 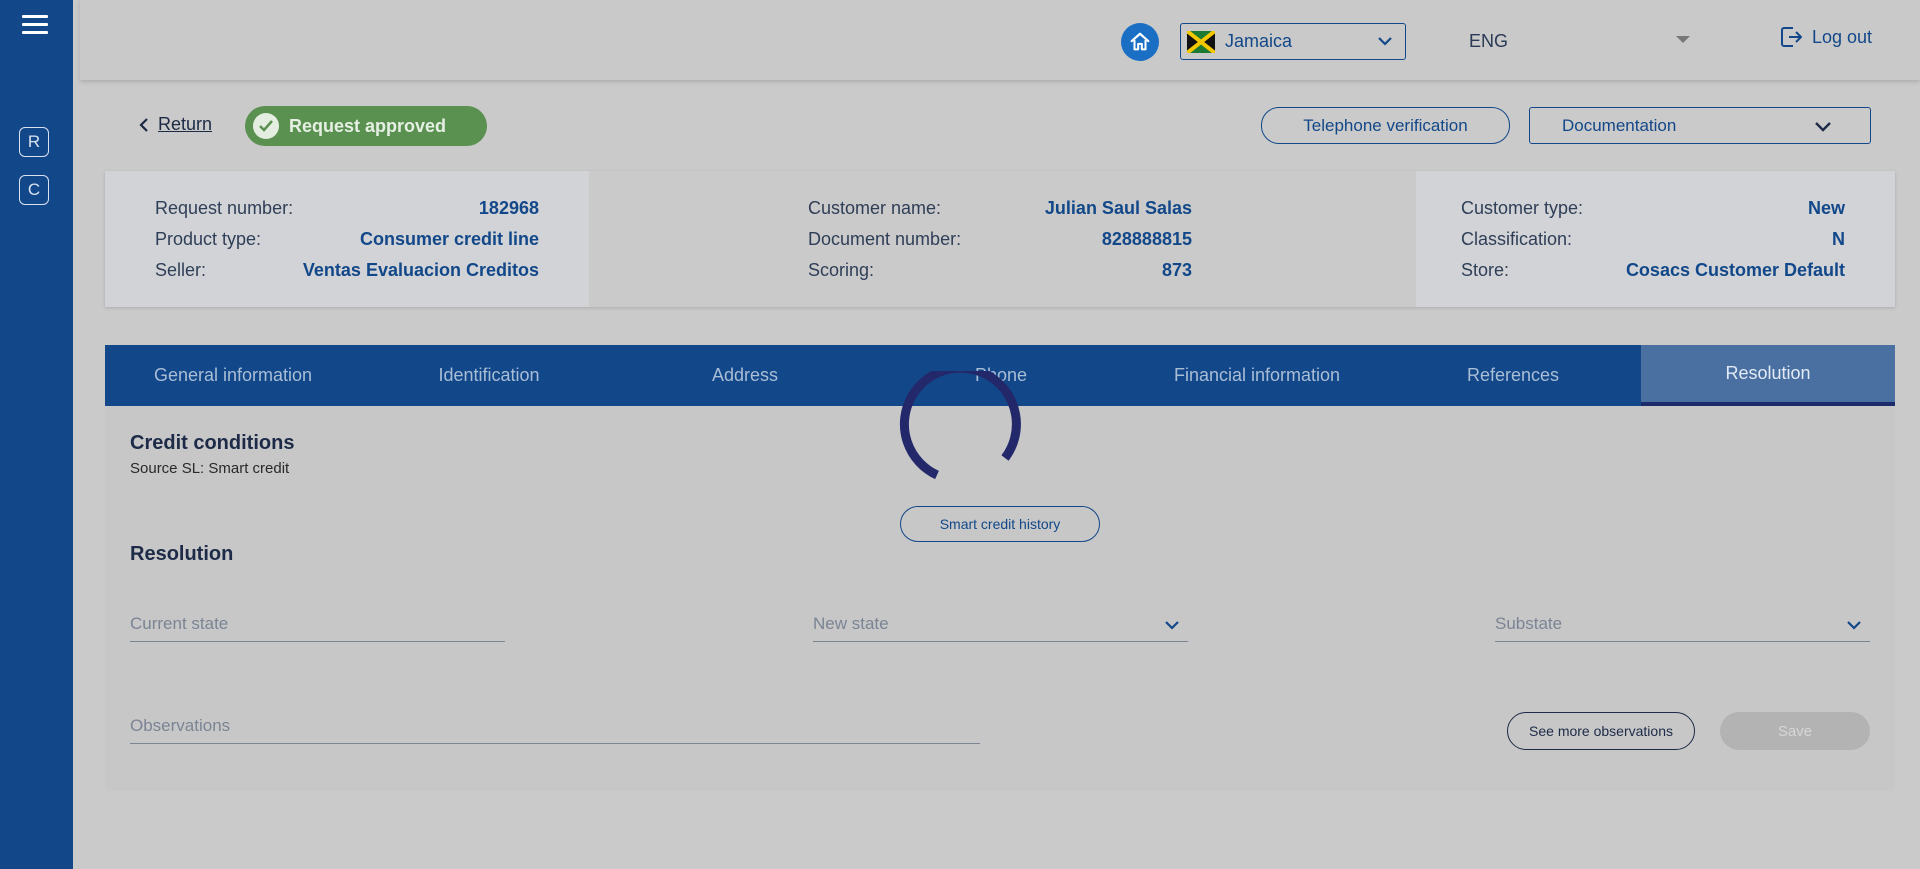 What do you see at coordinates (1735, 270) in the screenshot?
I see `store-value: Cosacs Customer Default` at bounding box center [1735, 270].